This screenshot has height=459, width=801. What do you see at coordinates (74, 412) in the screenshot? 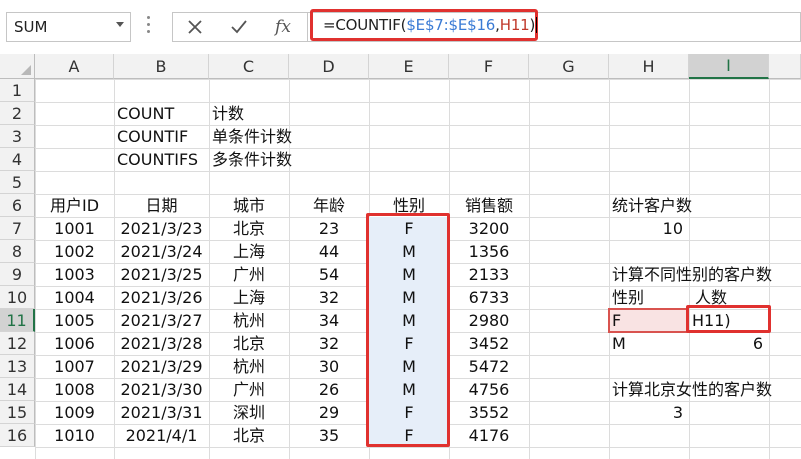
I see `table-cell: 1009` at bounding box center [74, 412].